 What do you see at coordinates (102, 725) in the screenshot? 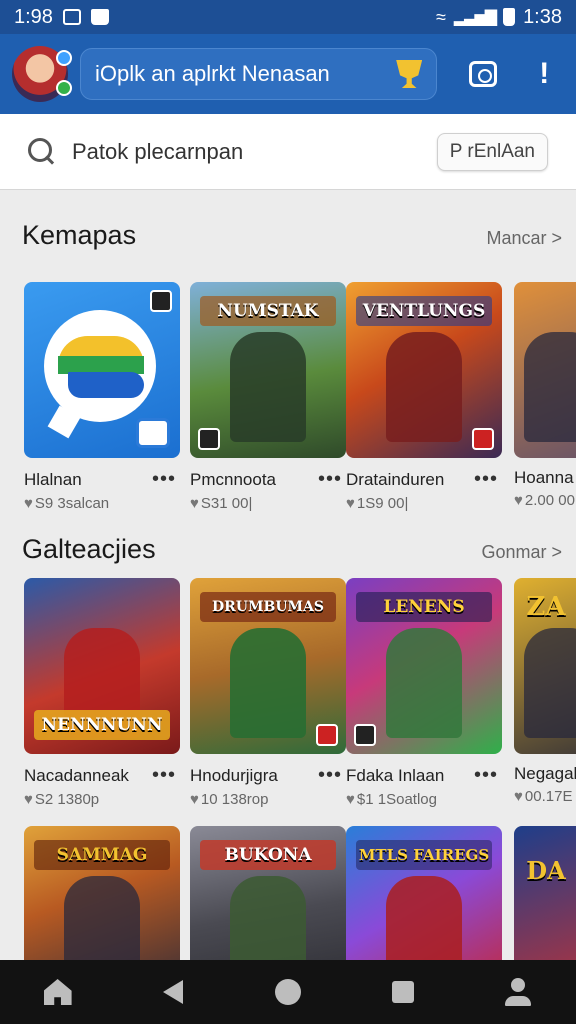
I see `game-banner: NENNNUNN` at bounding box center [102, 725].